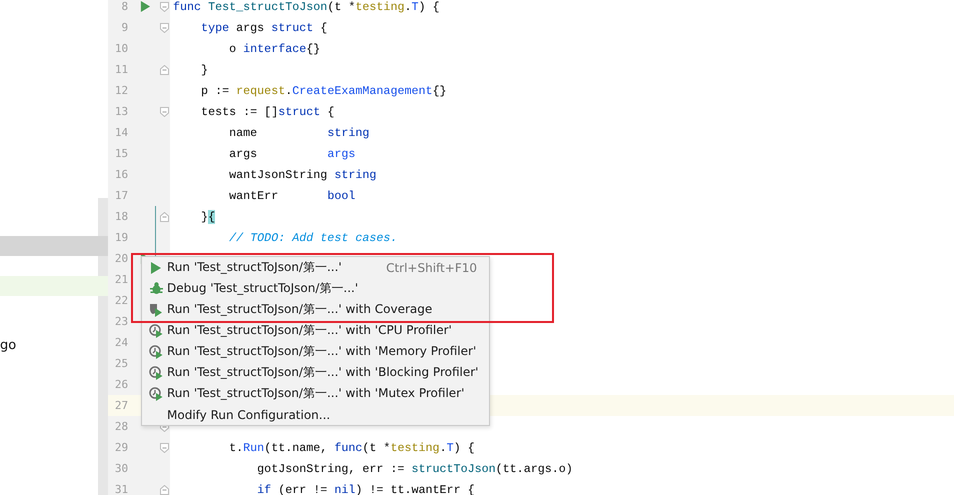  What do you see at coordinates (315, 288) in the screenshot?
I see `menu-item: Debug 'Test_structToJson/第一...'` at bounding box center [315, 288].